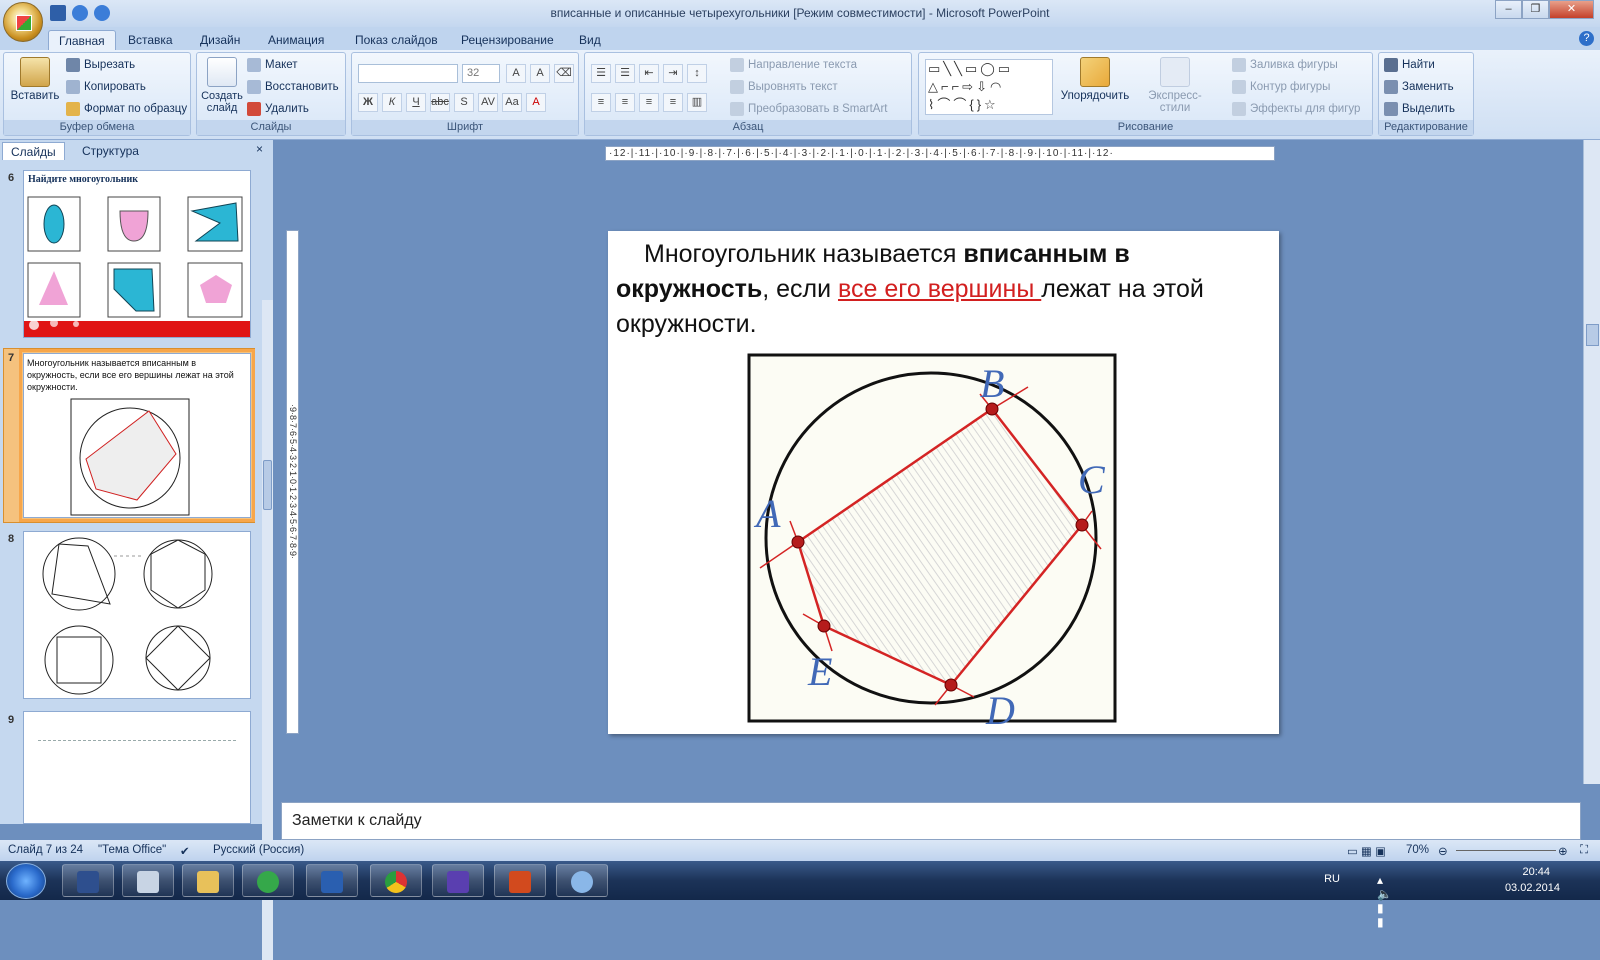  Describe the element at coordinates (440, 102) in the screenshot. I see `strikethrough-button: abc` at that location.